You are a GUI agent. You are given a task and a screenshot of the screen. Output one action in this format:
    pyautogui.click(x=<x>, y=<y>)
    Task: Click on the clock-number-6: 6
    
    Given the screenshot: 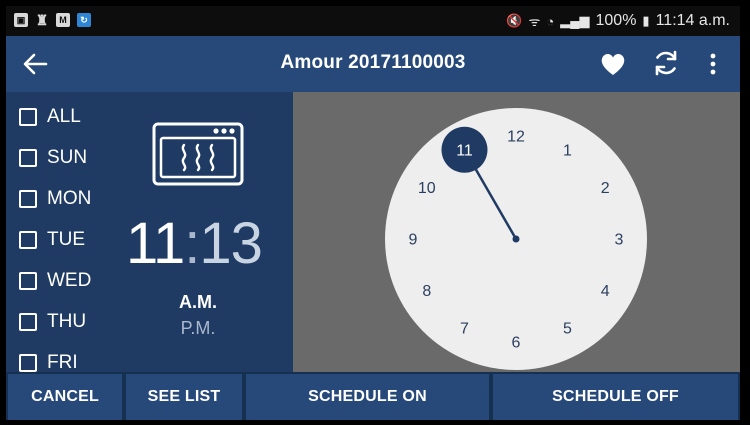 What is the action you would take?
    pyautogui.click(x=516, y=343)
    